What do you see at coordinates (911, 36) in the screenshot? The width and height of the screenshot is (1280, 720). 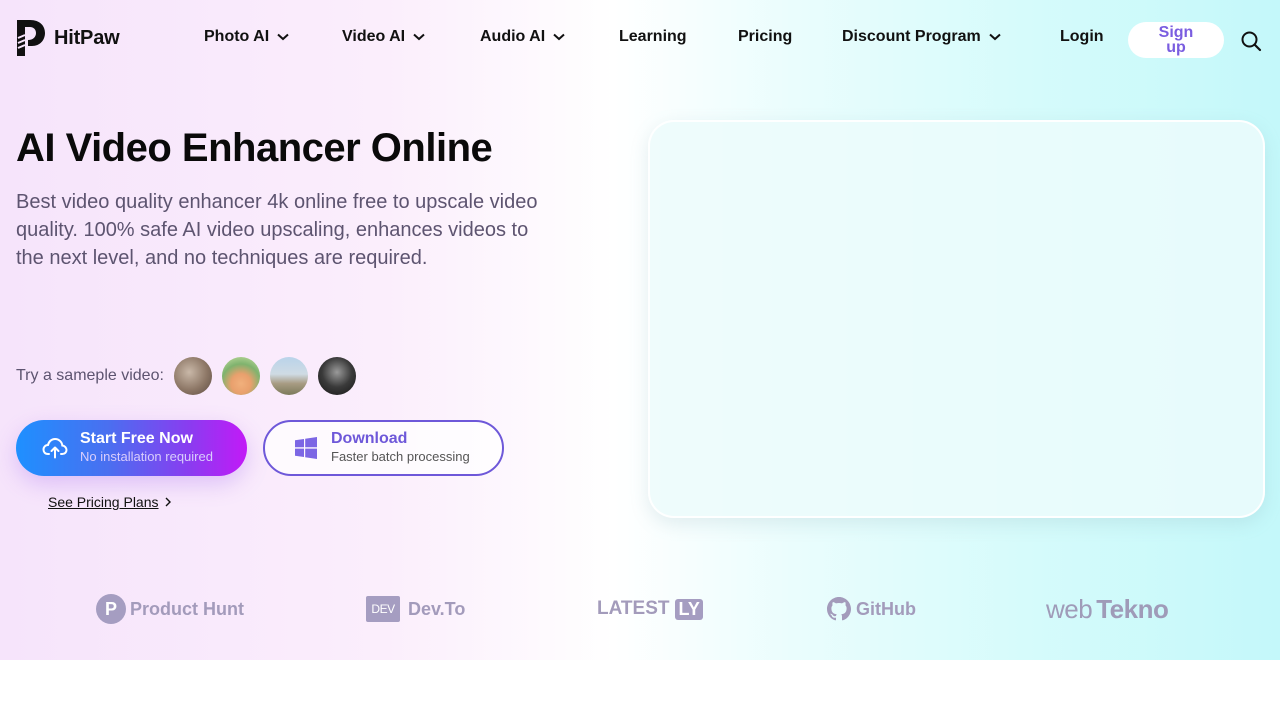 I see `nav-label: Discount Program` at bounding box center [911, 36].